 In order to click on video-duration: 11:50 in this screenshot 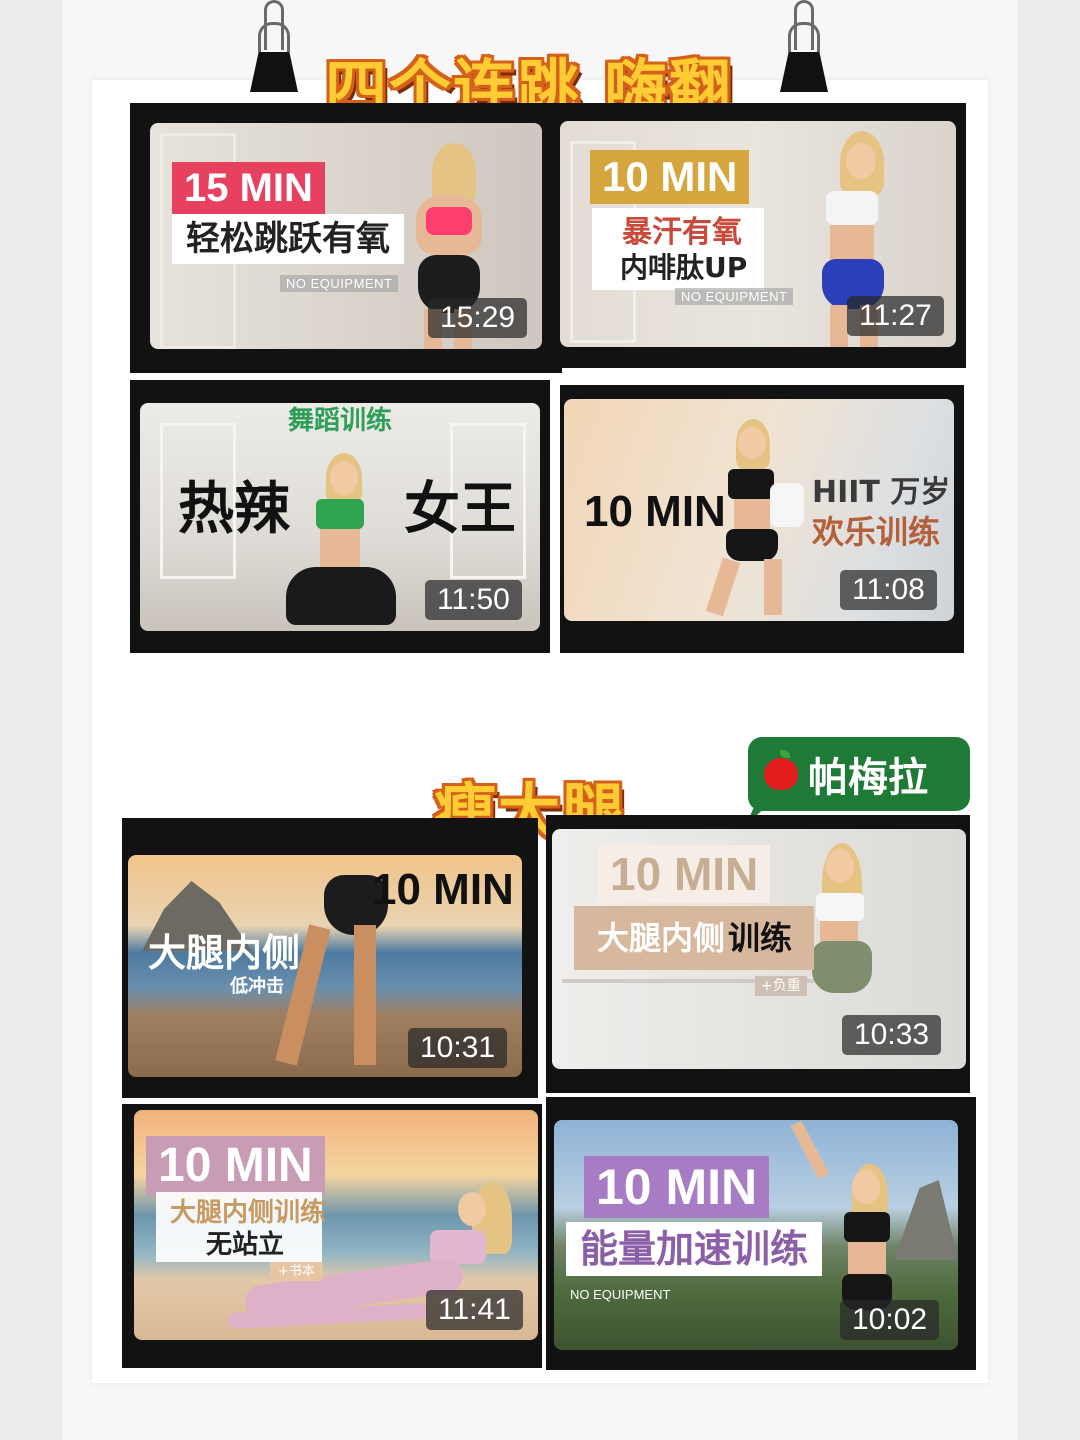, I will do `click(473, 600)`.